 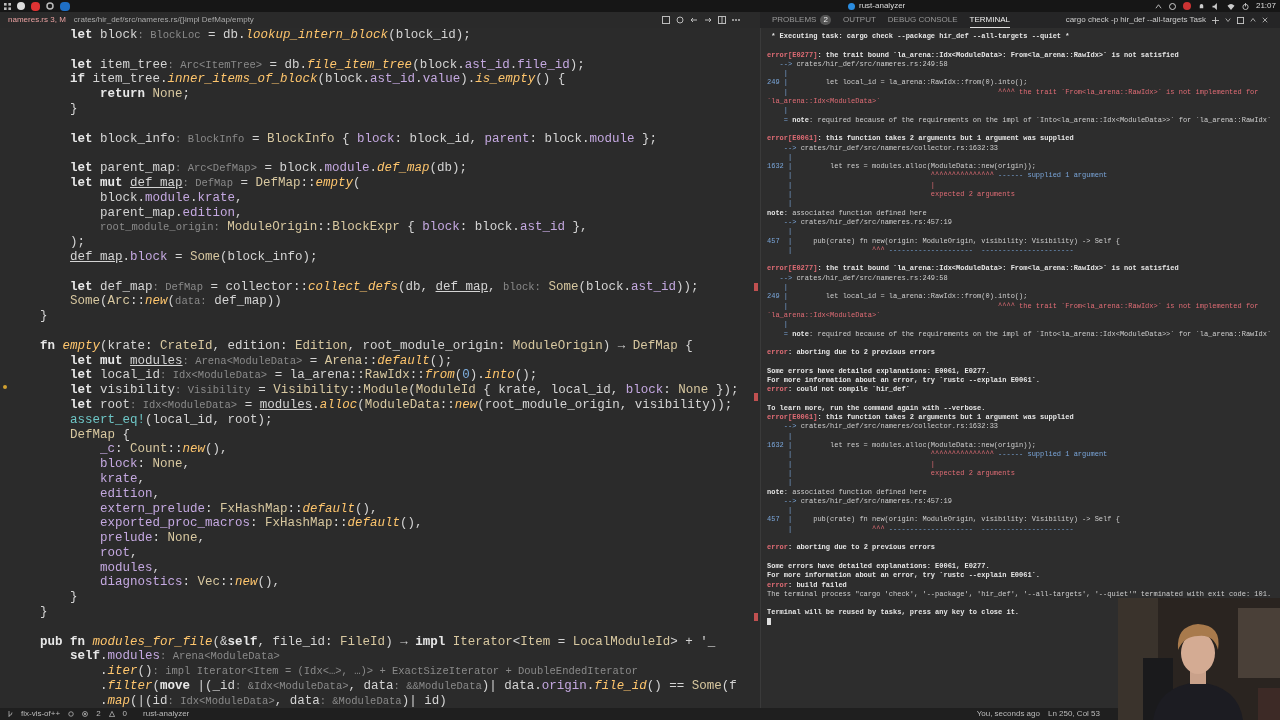 What do you see at coordinates (303, 376) in the screenshot?
I see `code-line: let local_id: Idx<ModuleData> = la_arena::RawIdx::from(0).into();` at bounding box center [303, 376].